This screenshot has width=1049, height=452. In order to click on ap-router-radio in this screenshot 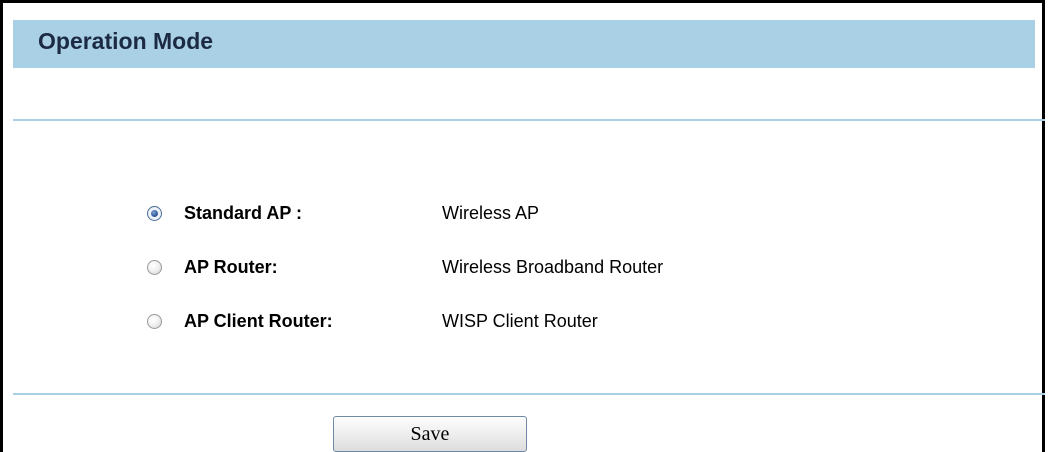, I will do `click(154, 267)`.